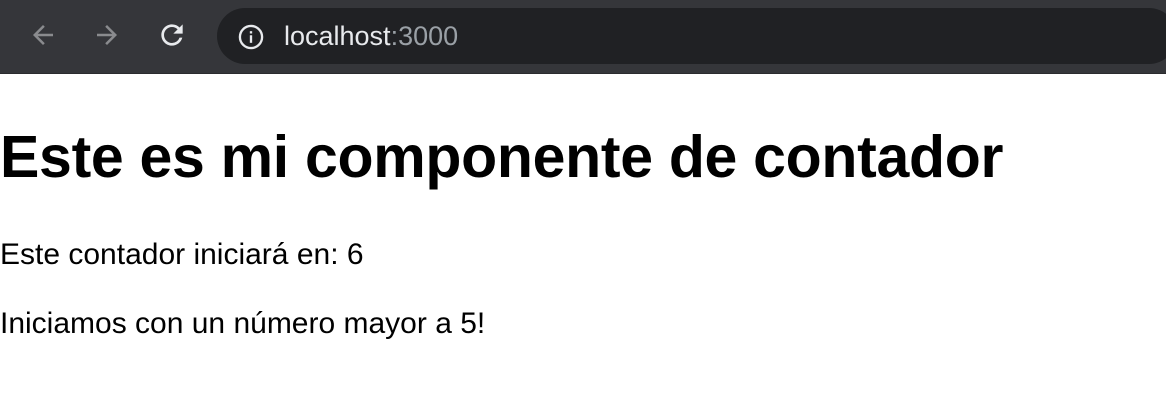 The image size is (1166, 402). What do you see at coordinates (337, 36) in the screenshot?
I see `url-host: localhost` at bounding box center [337, 36].